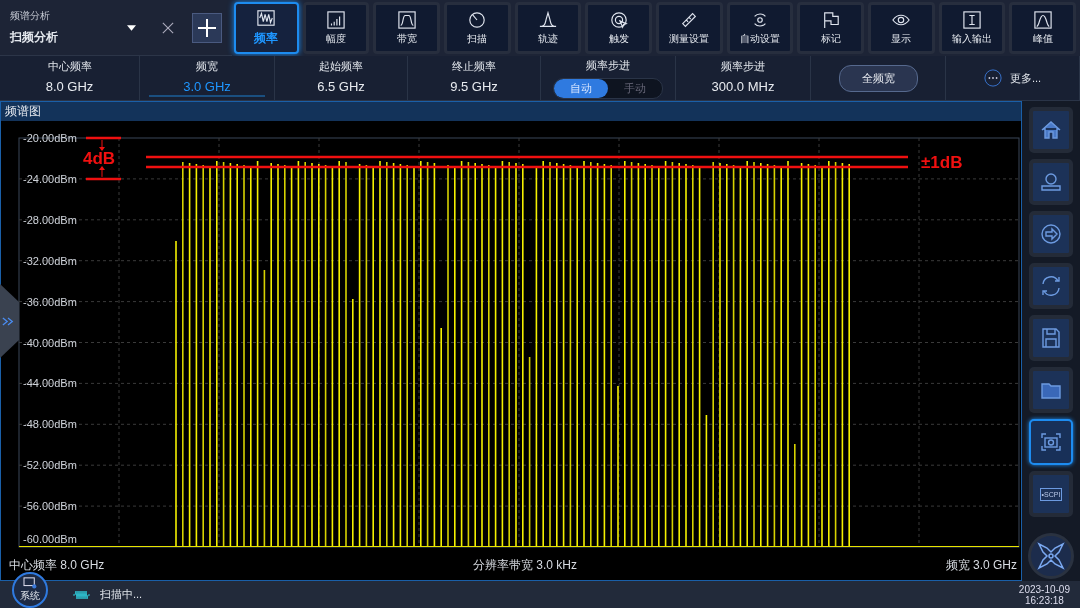 The width and height of the screenshot is (1080, 608). I want to click on refresh-icon, so click(1051, 286).